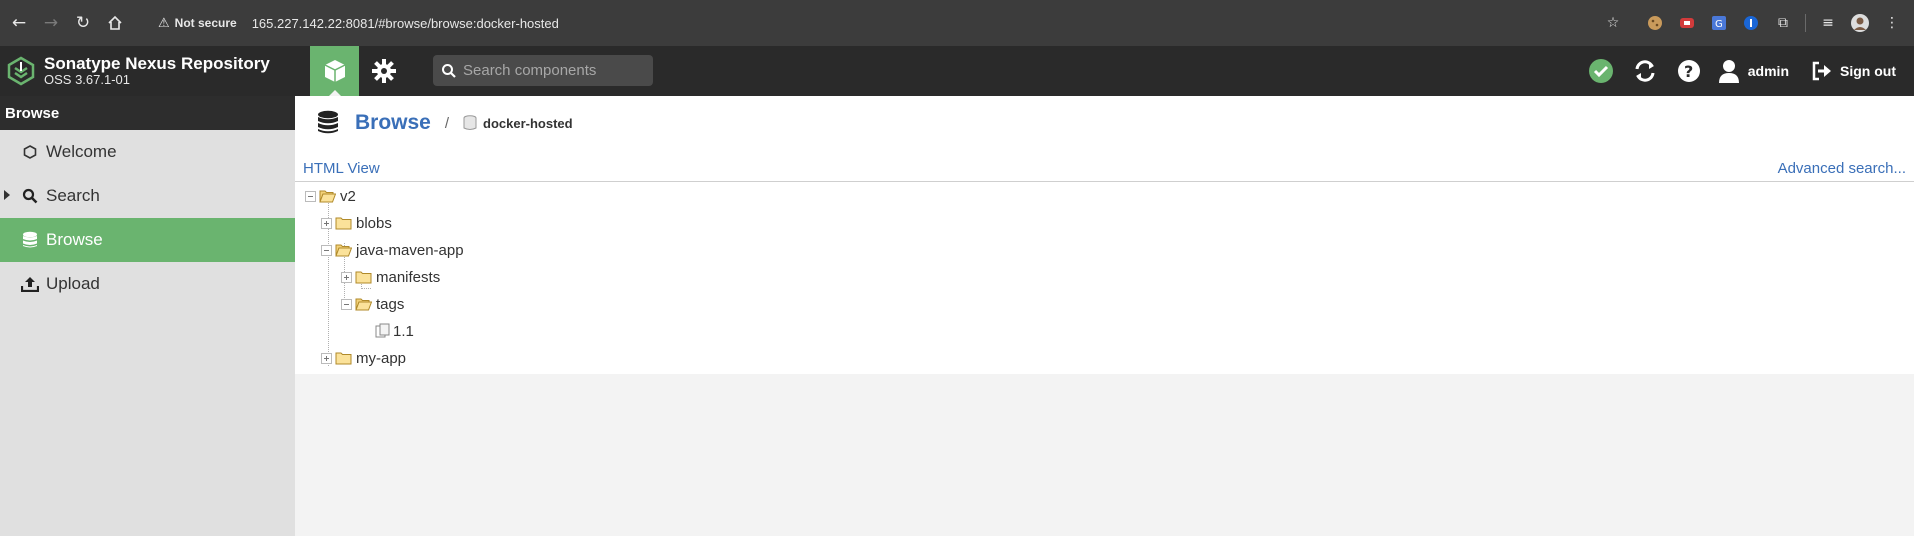 The image size is (1914, 536). I want to click on tree-node-label: manifests, so click(408, 277).